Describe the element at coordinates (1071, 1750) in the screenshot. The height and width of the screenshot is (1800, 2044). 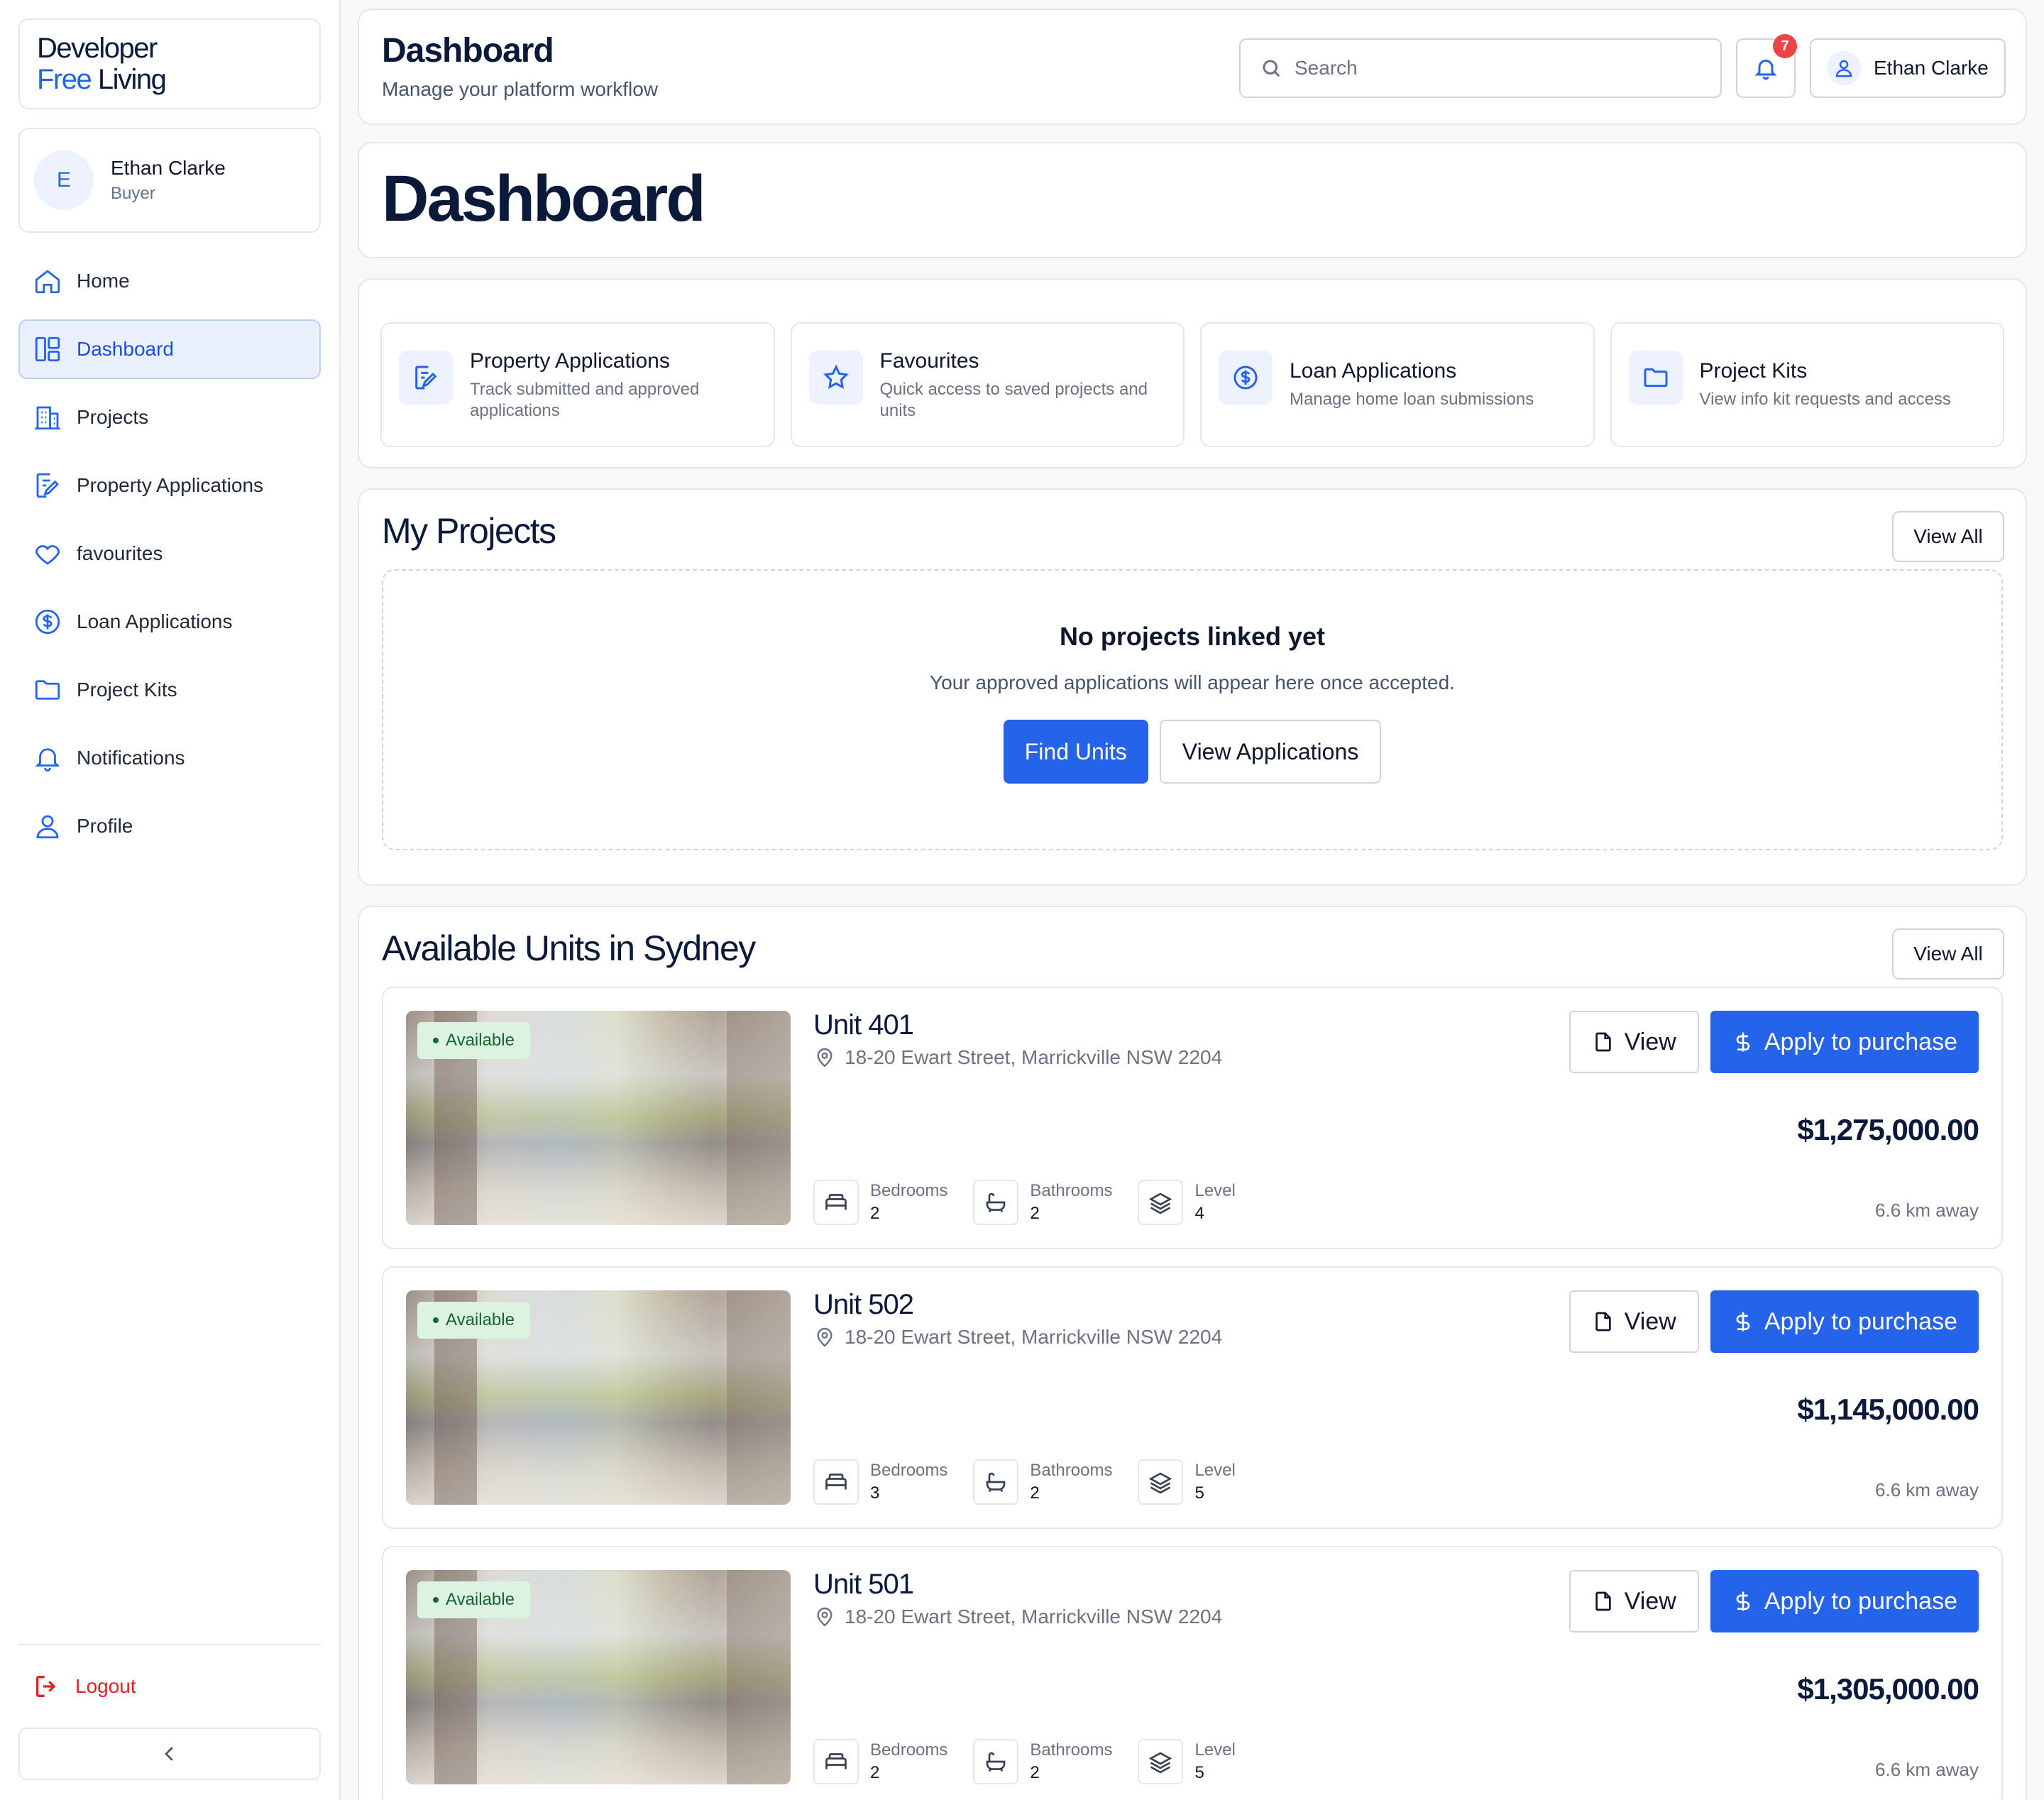
I see `spec-label: Bathrooms` at that location.